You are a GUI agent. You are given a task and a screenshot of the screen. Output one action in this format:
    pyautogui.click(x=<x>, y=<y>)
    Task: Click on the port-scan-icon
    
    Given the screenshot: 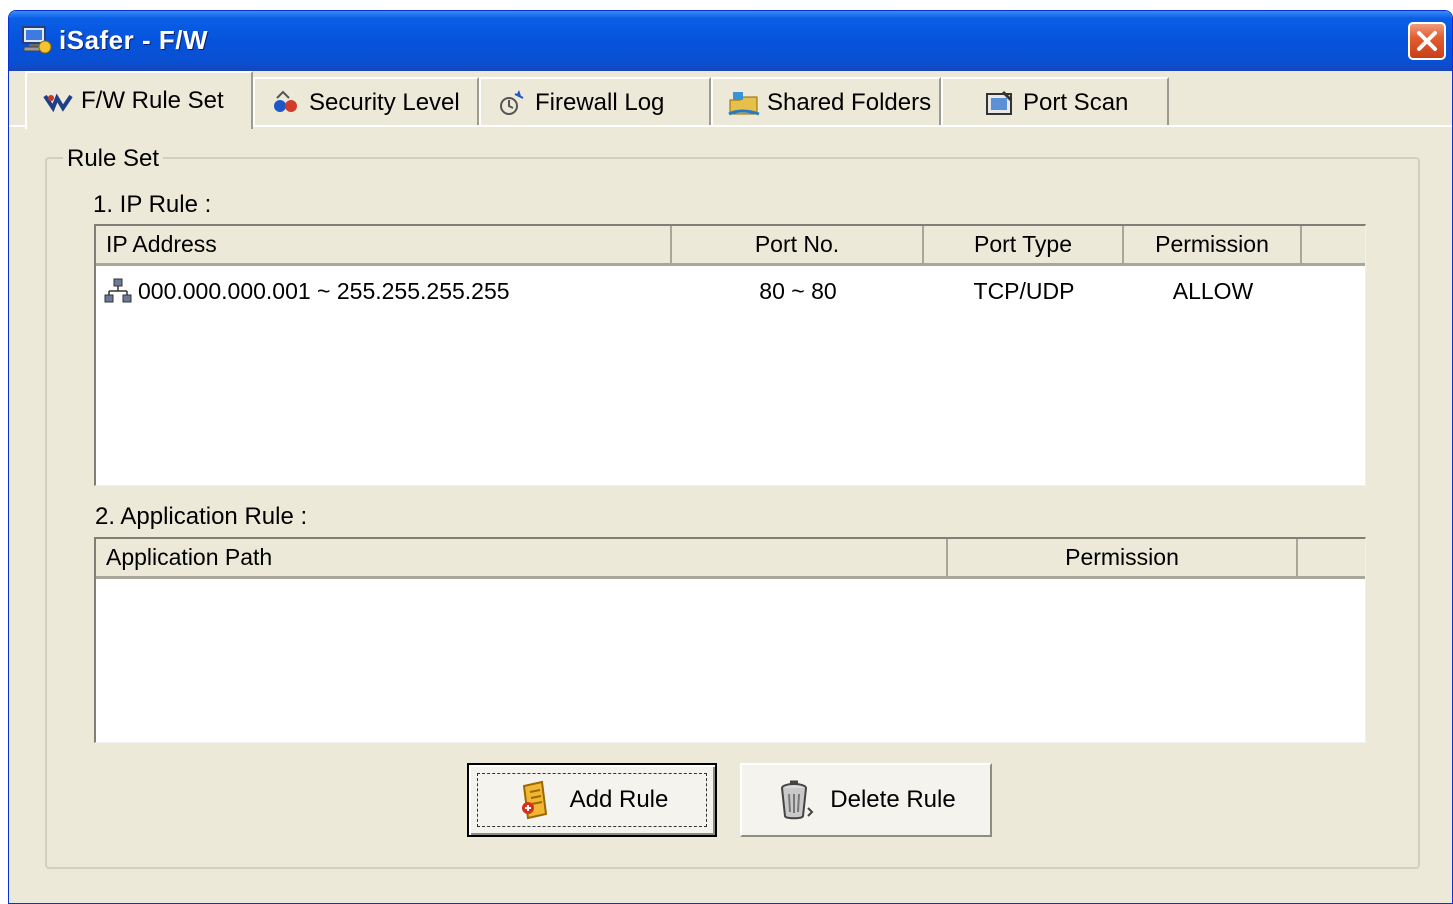 What is the action you would take?
    pyautogui.click(x=999, y=102)
    